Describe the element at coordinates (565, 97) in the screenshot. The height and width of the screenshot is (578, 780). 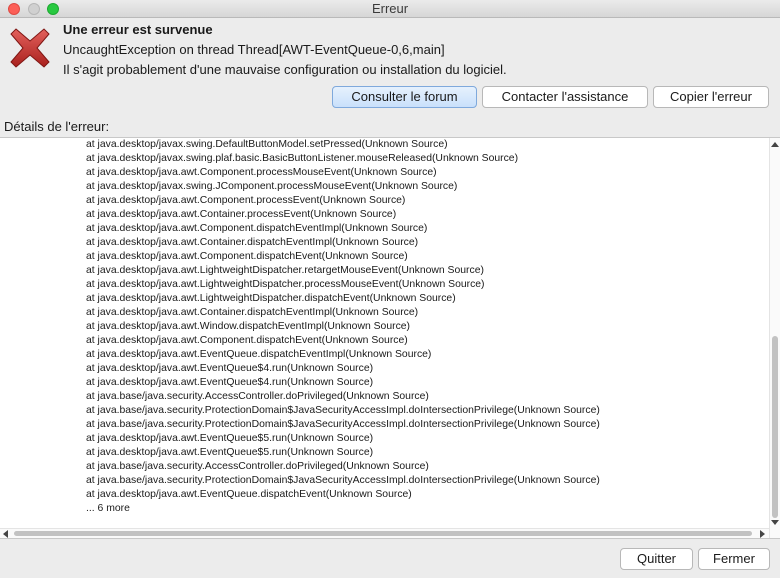
I see `contact-support-button: Contacter l'assistance` at that location.